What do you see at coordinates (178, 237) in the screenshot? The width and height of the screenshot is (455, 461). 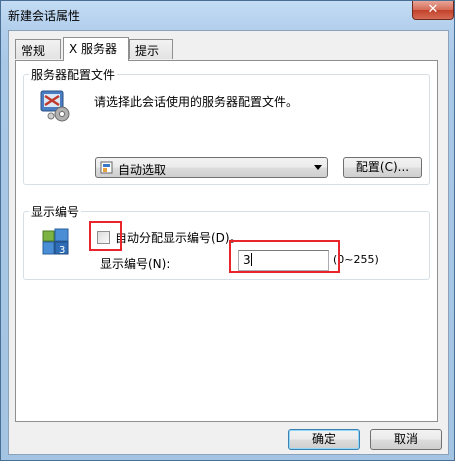 I see `auto-assign-label: 自动分配显示编号(D)。` at bounding box center [178, 237].